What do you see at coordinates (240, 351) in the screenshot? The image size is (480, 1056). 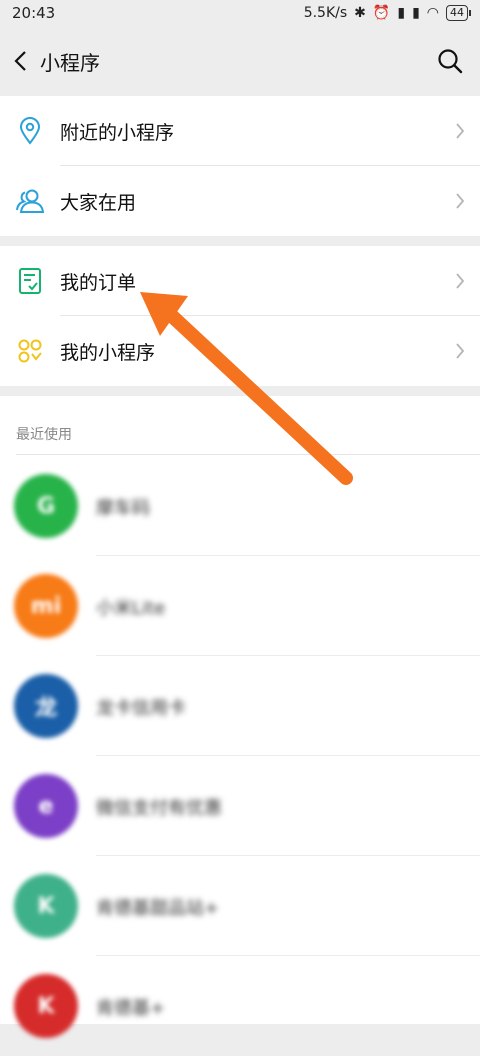 I see `menu-item-my-mini-programs: 我的小程序` at bounding box center [240, 351].